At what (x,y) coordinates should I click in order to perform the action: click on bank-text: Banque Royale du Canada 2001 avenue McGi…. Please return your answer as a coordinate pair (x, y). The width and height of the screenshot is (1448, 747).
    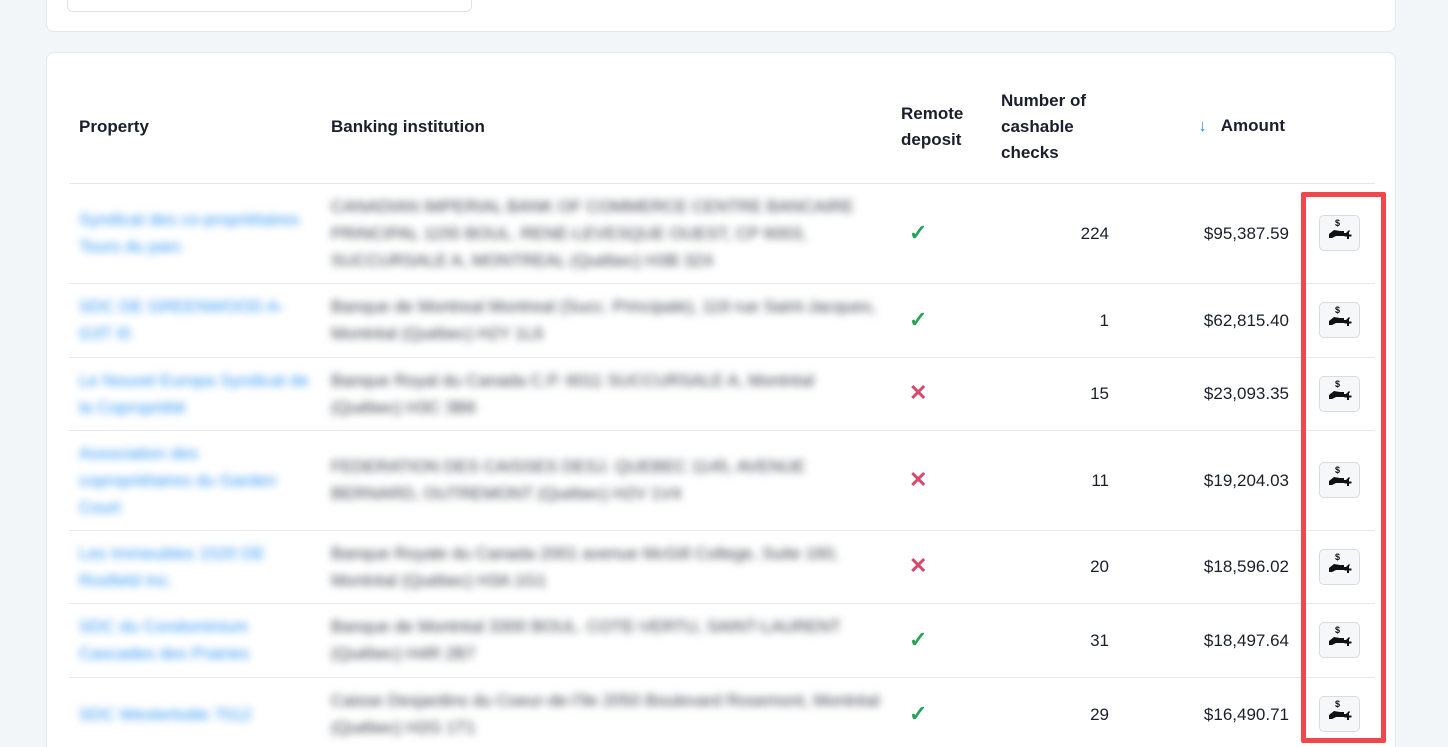
    Looking at the image, I should click on (585, 566).